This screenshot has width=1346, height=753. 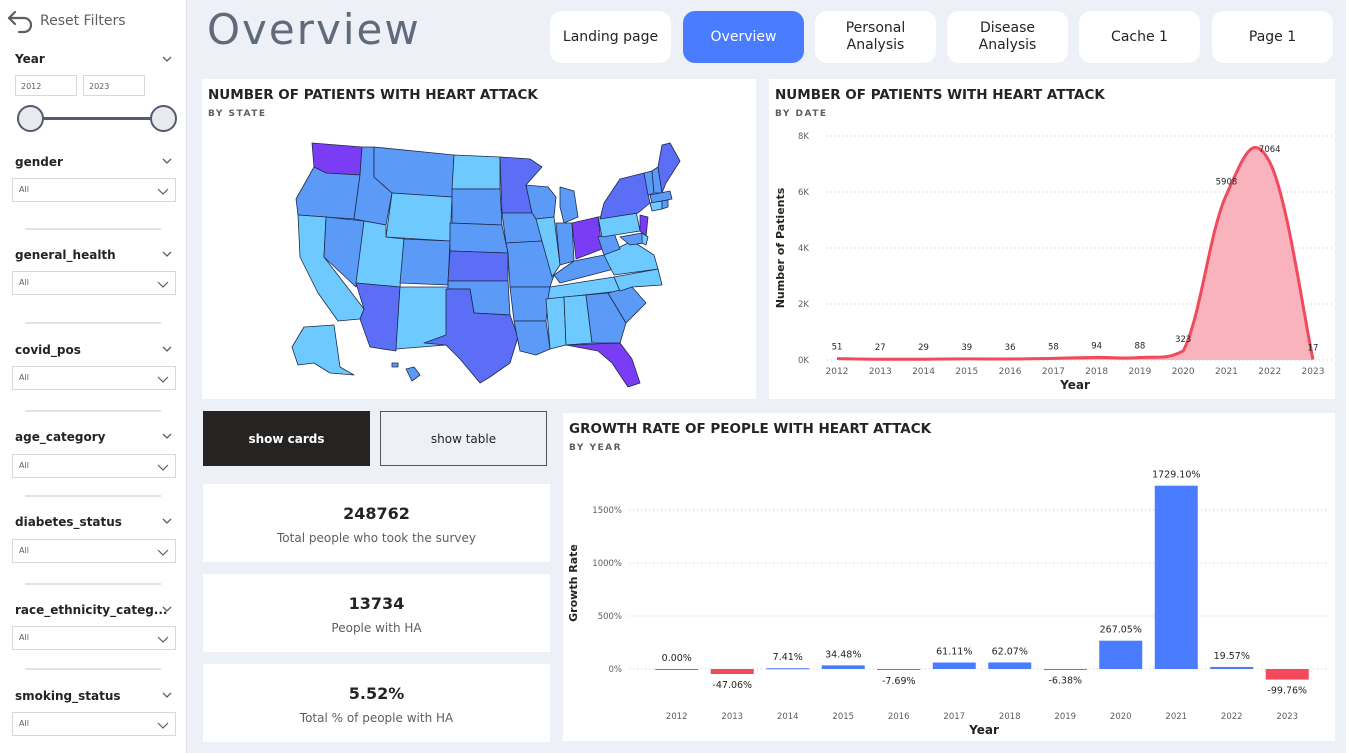 What do you see at coordinates (530, 304) in the screenshot?
I see `map-state-ar` at bounding box center [530, 304].